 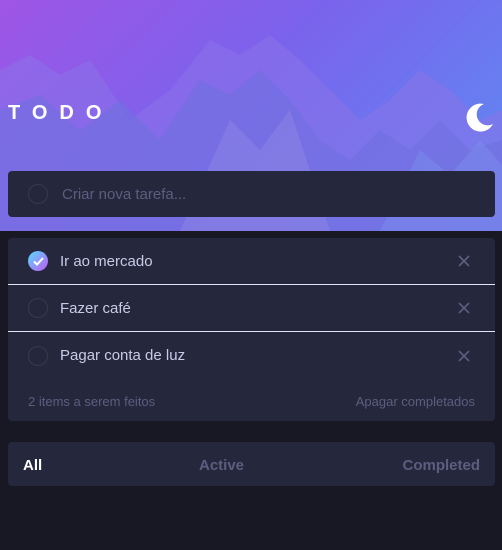 What do you see at coordinates (251, 464) in the screenshot?
I see `filter-bar: All Active Completed` at bounding box center [251, 464].